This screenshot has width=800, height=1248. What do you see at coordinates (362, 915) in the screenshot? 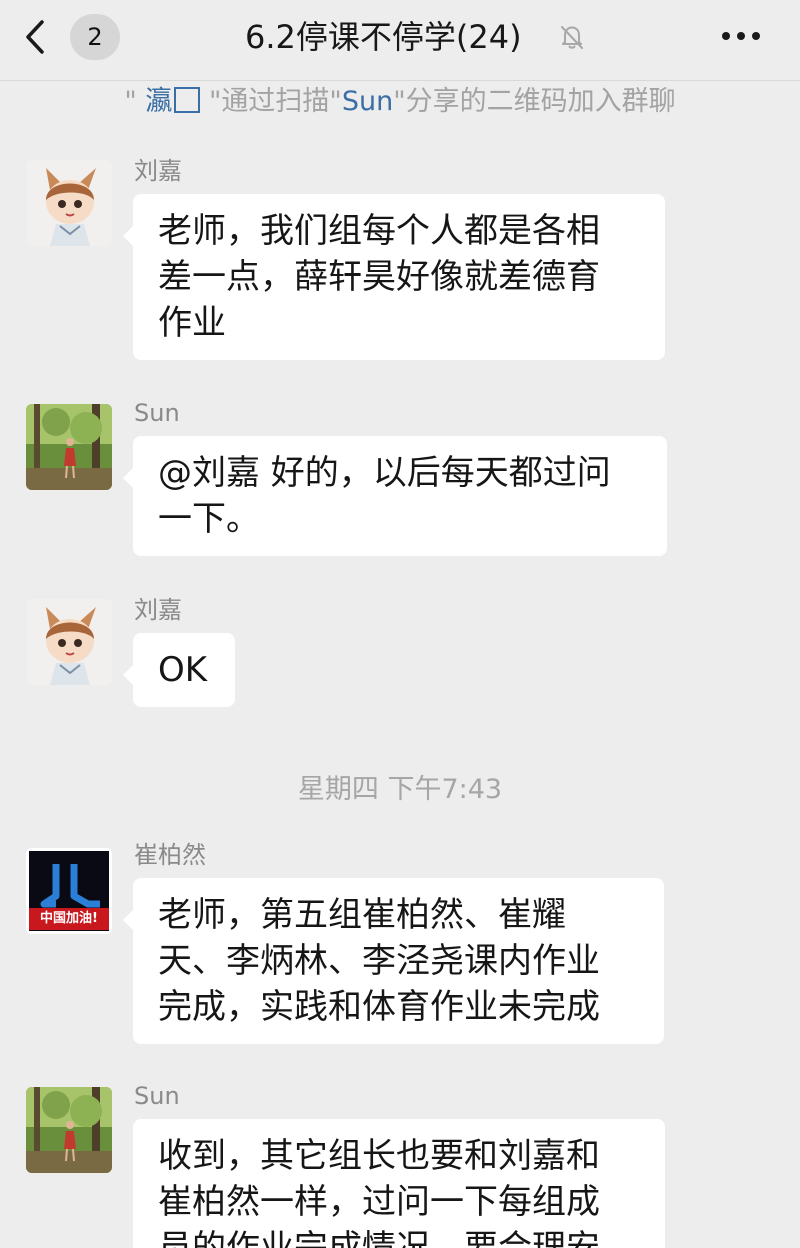
I see `message-line: 老师，第五组崔柏然、崔耀` at bounding box center [362, 915].